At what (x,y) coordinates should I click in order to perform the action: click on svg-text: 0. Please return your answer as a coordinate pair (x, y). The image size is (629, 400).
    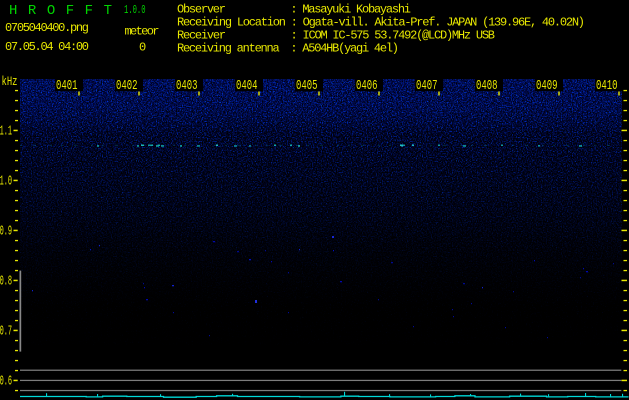
    Looking at the image, I should click on (142, 47).